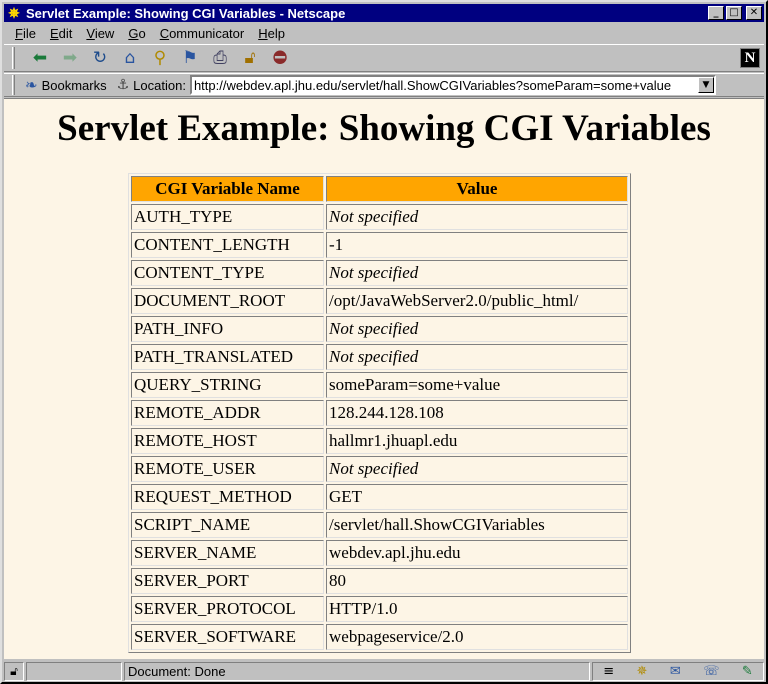 This screenshot has height=684, width=768. I want to click on variable-name-cell: SERVER_NAME, so click(227, 553).